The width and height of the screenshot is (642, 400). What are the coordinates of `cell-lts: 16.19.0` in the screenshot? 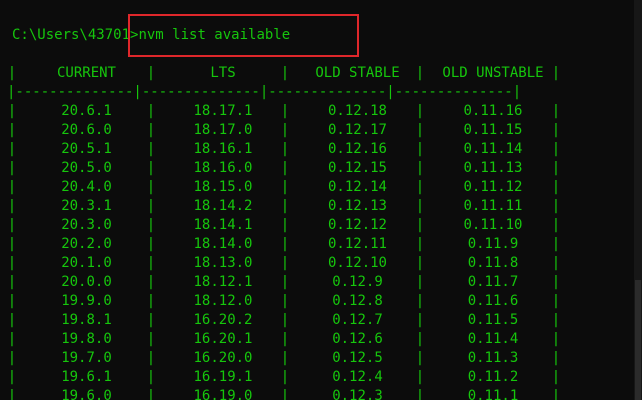 It's located at (223, 394).